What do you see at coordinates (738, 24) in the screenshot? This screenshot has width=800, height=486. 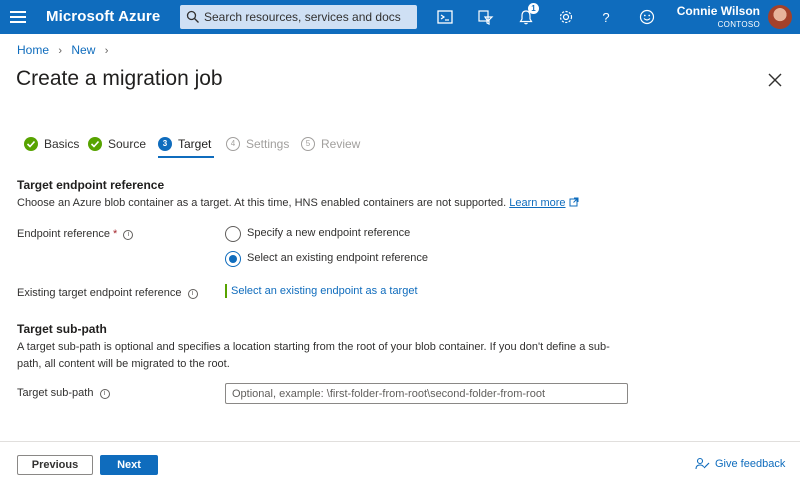 I see `user-org: CONTOSO` at bounding box center [738, 24].